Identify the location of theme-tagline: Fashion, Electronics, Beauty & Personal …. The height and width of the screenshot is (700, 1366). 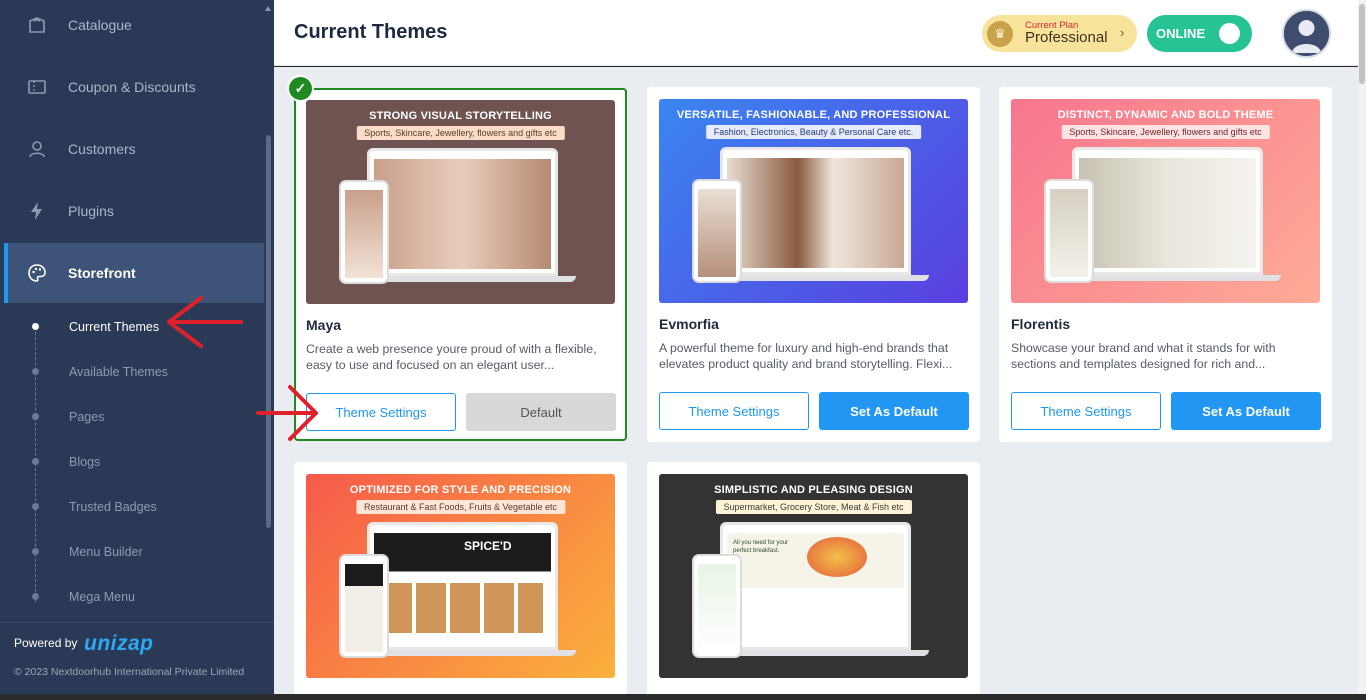
(813, 132).